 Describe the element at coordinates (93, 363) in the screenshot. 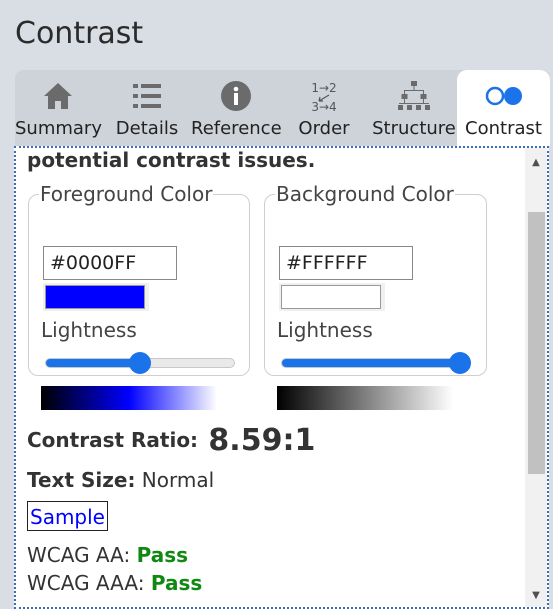

I see `foreground-slider-fill` at that location.